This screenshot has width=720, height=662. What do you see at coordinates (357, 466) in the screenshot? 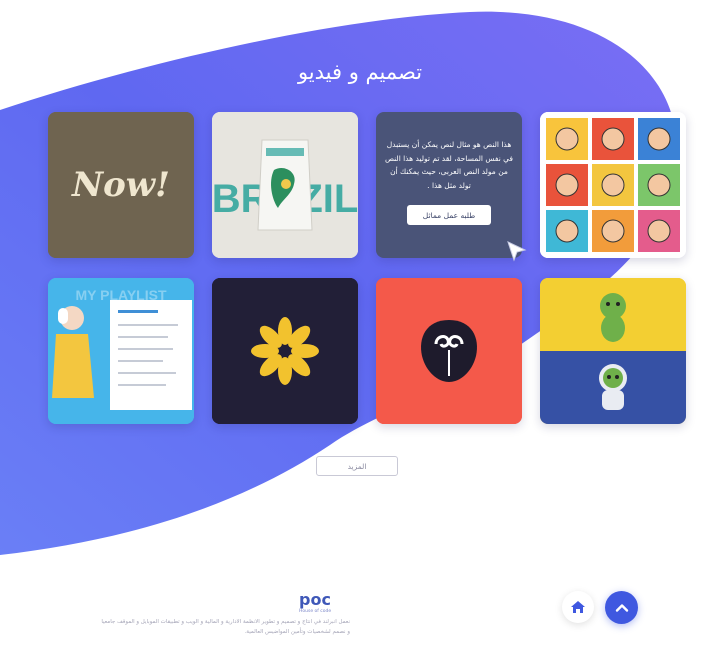
I see `more-button: المزيد` at bounding box center [357, 466].